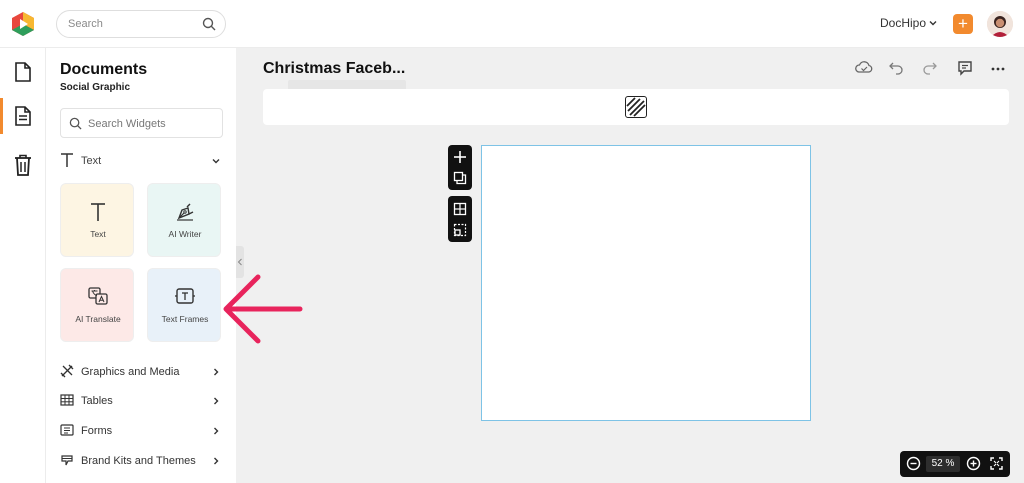 The image size is (1024, 483). I want to click on zoom-level: 52 %, so click(943, 464).